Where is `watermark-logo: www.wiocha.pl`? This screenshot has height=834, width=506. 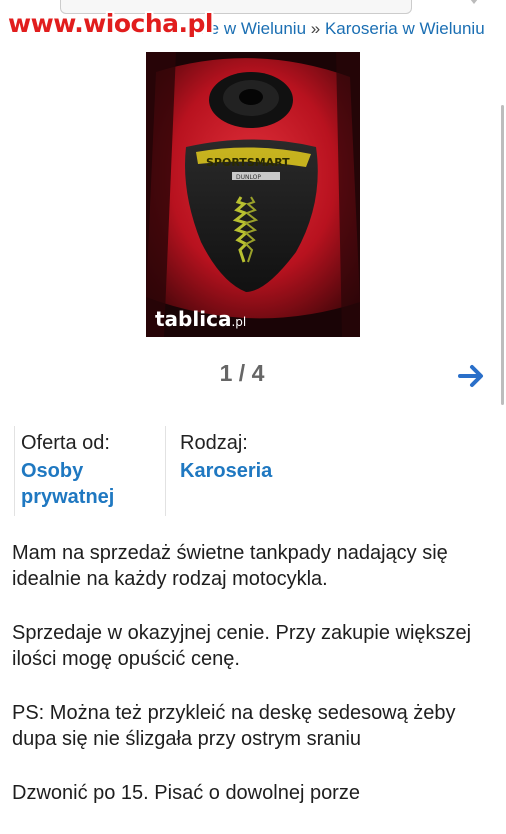 watermark-logo: www.wiocha.pl is located at coordinates (110, 23).